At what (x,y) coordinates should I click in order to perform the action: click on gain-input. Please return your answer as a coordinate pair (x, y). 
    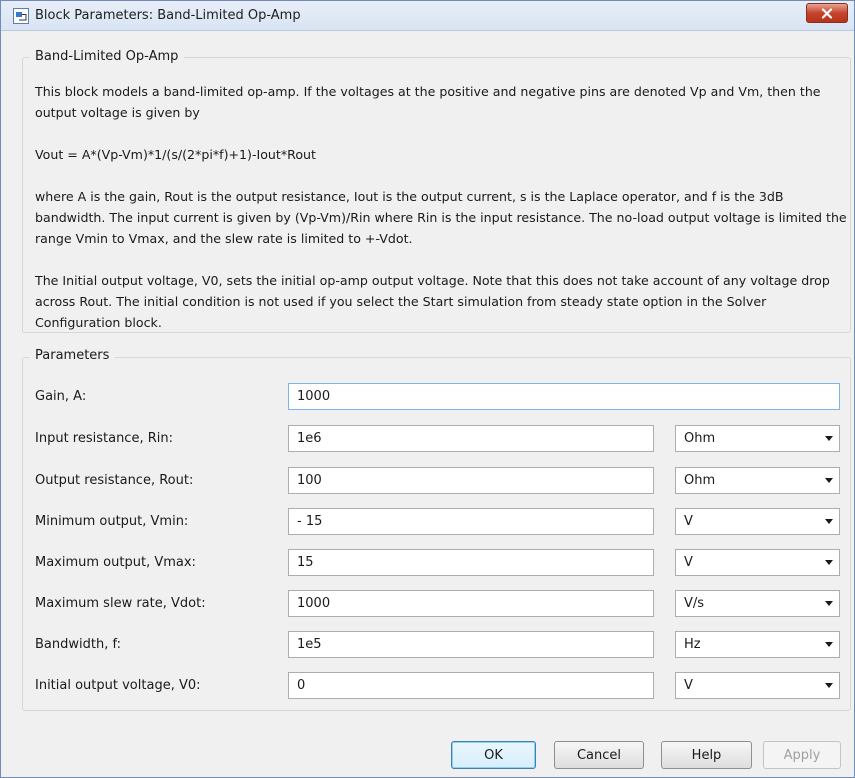
    Looking at the image, I should click on (564, 396).